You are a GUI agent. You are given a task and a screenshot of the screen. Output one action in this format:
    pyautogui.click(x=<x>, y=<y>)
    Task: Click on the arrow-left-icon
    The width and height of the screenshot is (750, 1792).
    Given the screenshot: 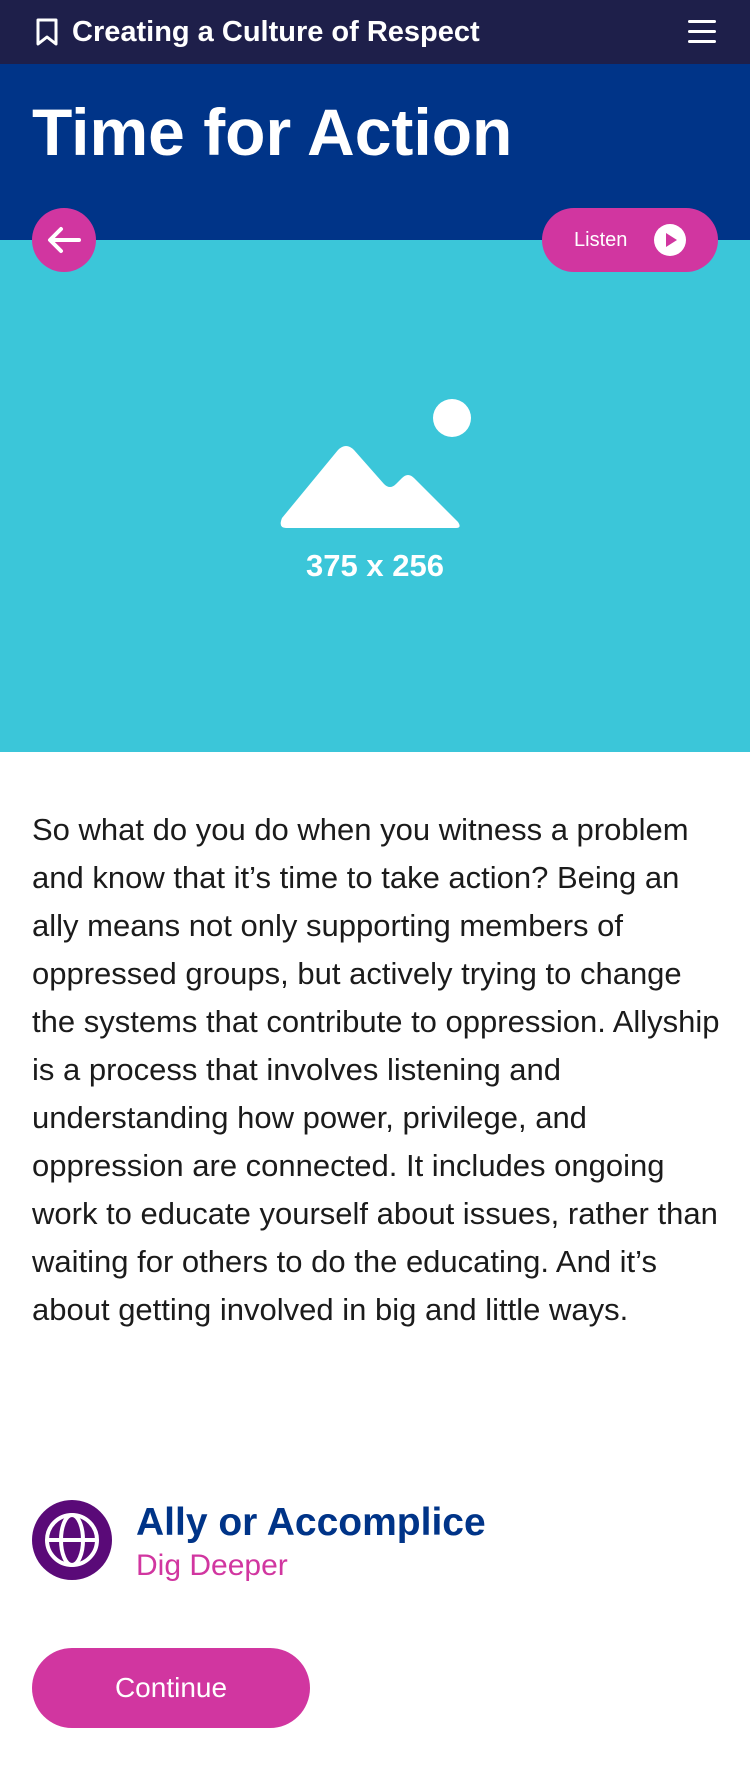 What is the action you would take?
    pyautogui.click(x=64, y=240)
    